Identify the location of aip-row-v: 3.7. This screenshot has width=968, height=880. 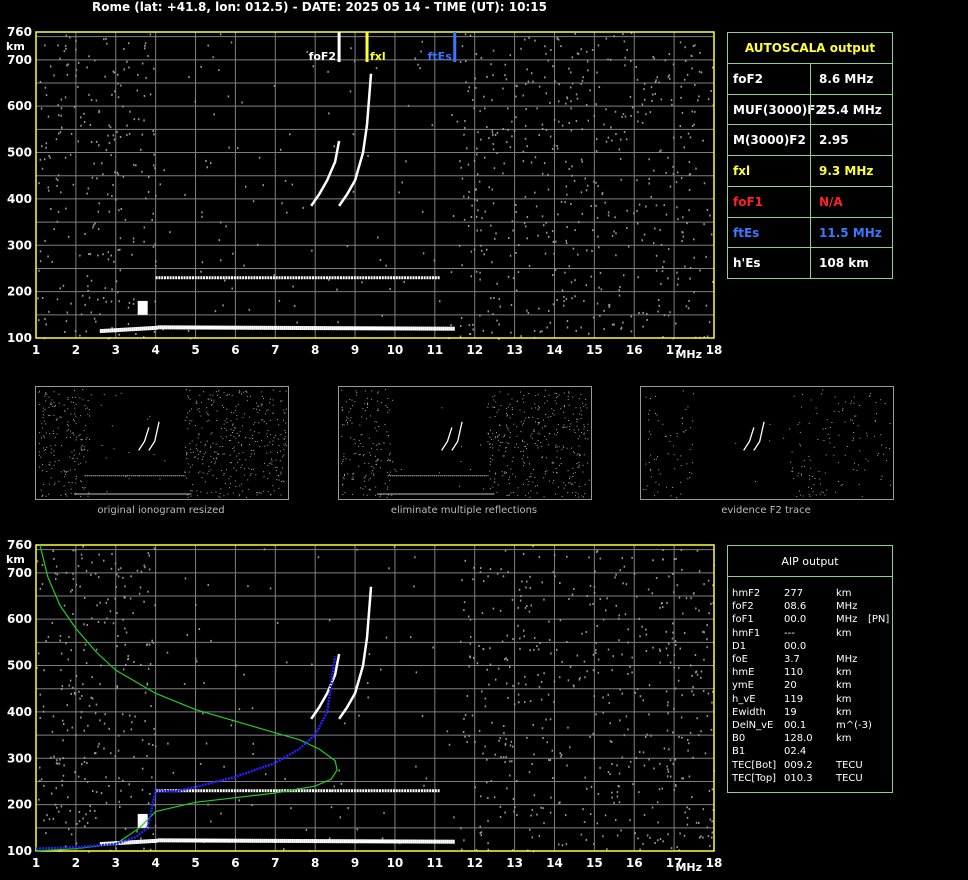
(792, 659).